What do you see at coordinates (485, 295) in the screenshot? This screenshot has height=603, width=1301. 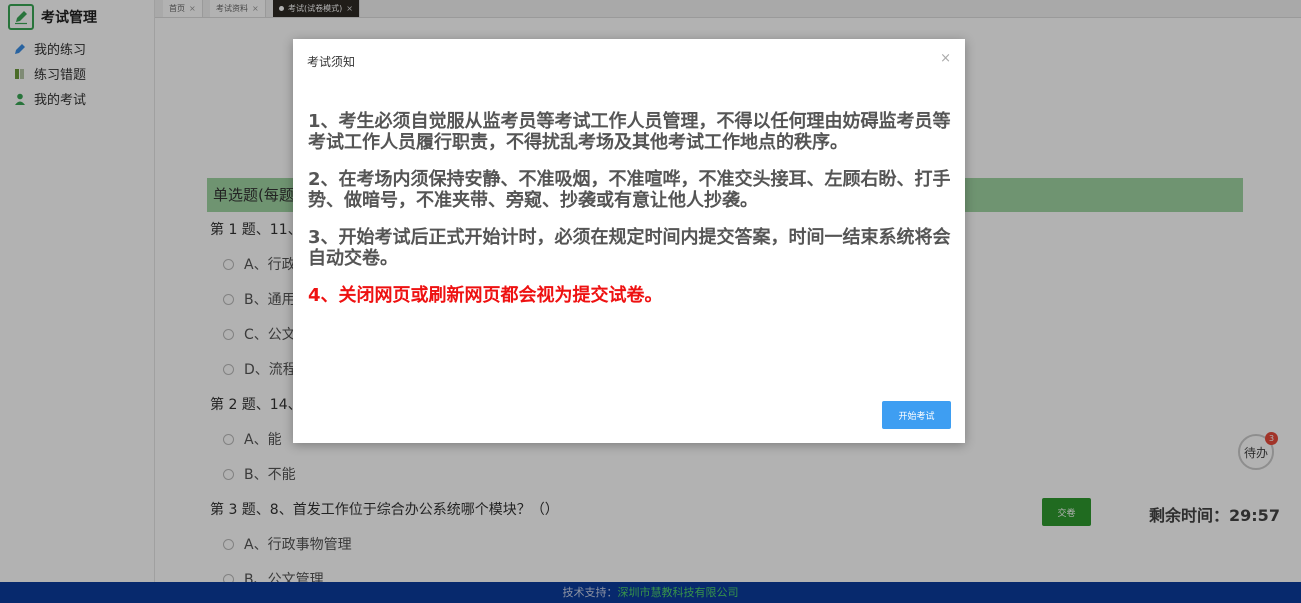 I see `rule-item-warning: 4、关闭网页或刷新网页都会视为提交试卷。` at bounding box center [485, 295].